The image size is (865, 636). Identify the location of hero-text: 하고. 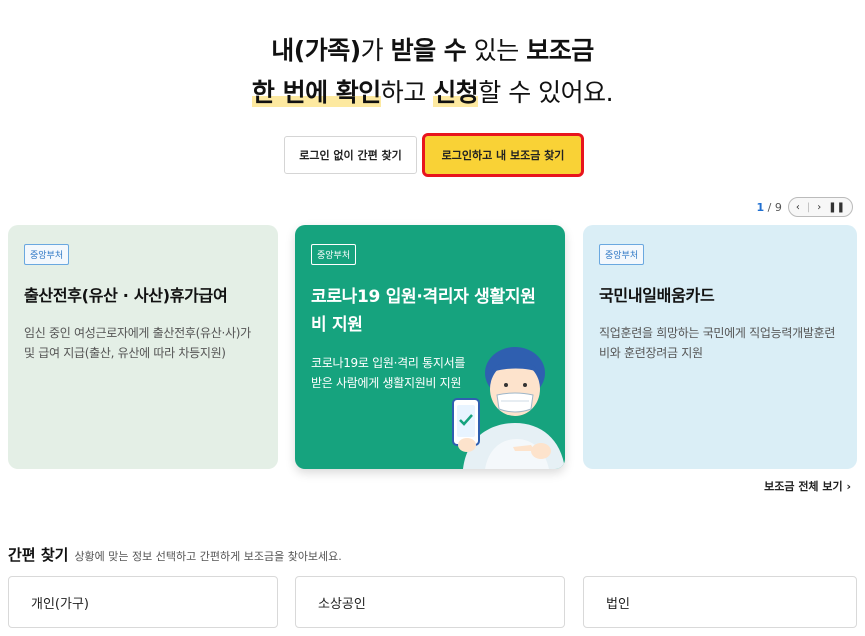
(407, 92).